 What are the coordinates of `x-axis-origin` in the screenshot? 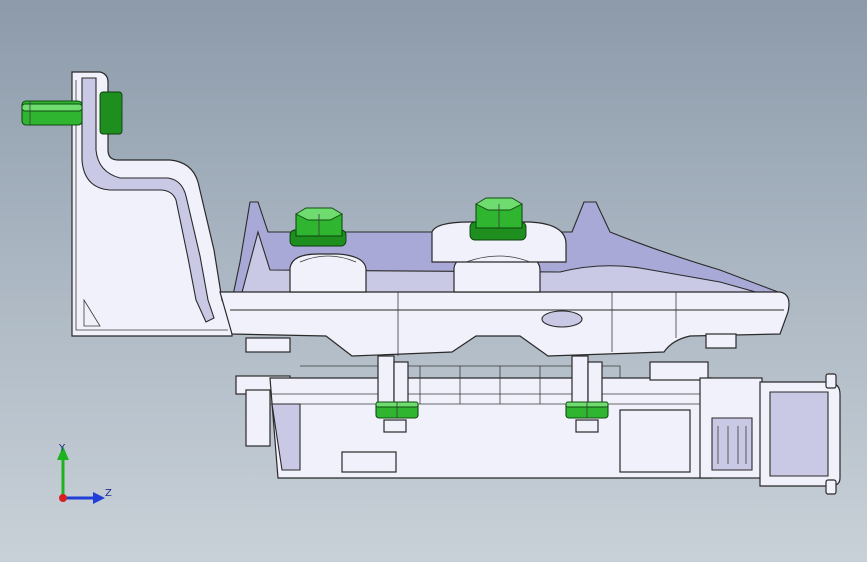 It's located at (63, 498).